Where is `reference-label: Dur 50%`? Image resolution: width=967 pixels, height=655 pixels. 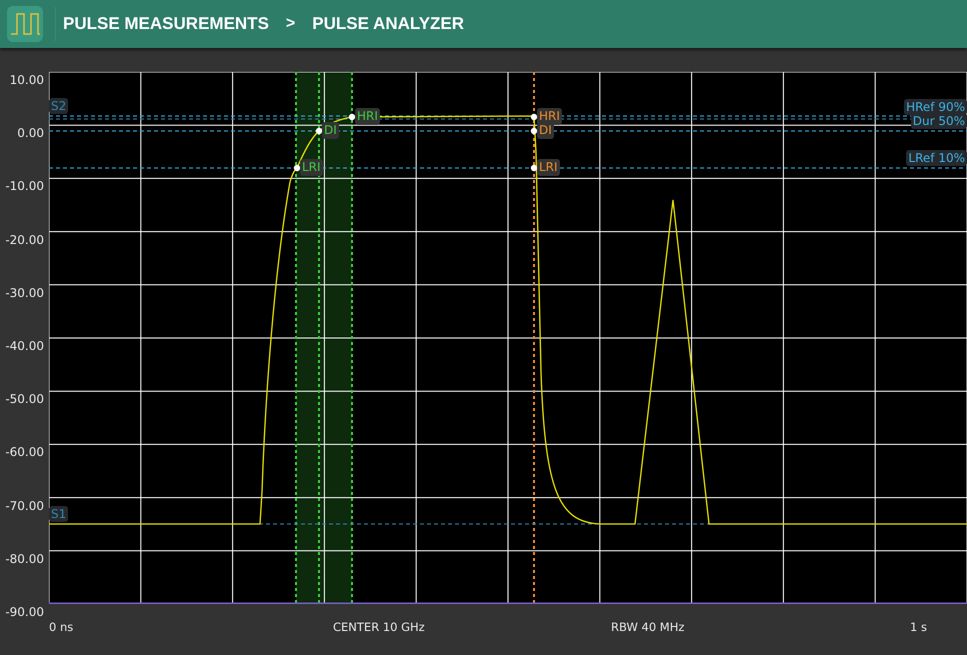
reference-label: Dur 50% is located at coordinates (938, 121).